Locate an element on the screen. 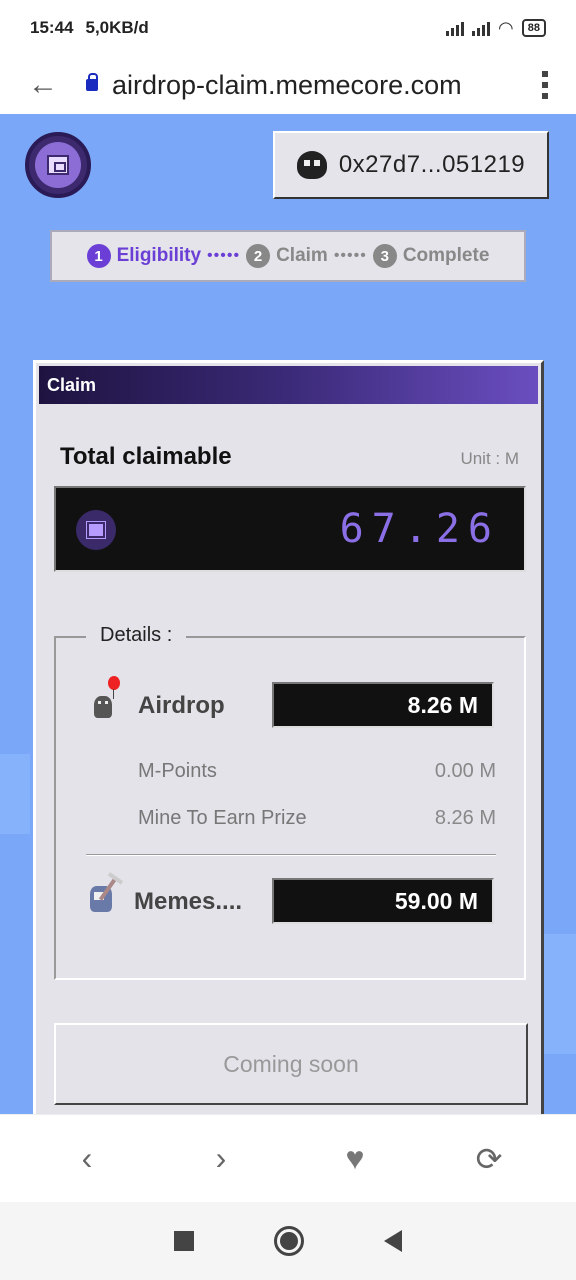 The height and width of the screenshot is (1280, 576). m-points-value: 0.00 M is located at coordinates (465, 771).